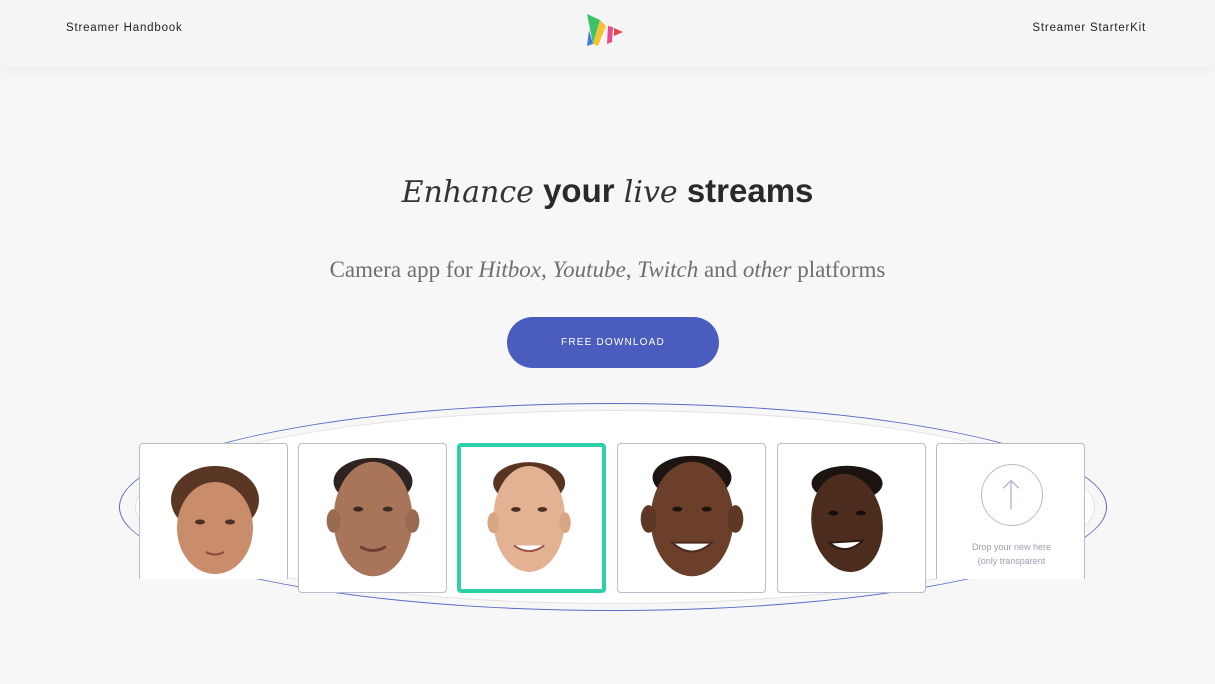  Describe the element at coordinates (650, 192) in the screenshot. I see `headline-word-live: live` at that location.